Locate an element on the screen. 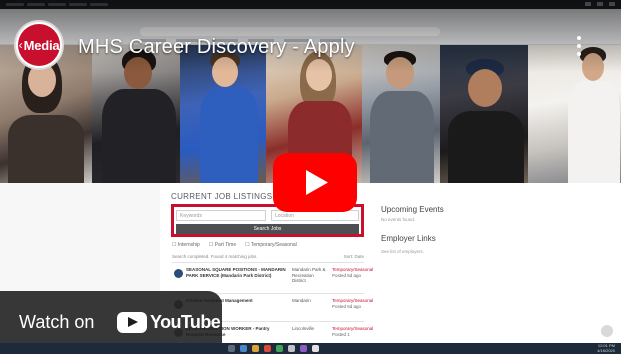 The image size is (621, 354). employer-logo is located at coordinates (178, 273).